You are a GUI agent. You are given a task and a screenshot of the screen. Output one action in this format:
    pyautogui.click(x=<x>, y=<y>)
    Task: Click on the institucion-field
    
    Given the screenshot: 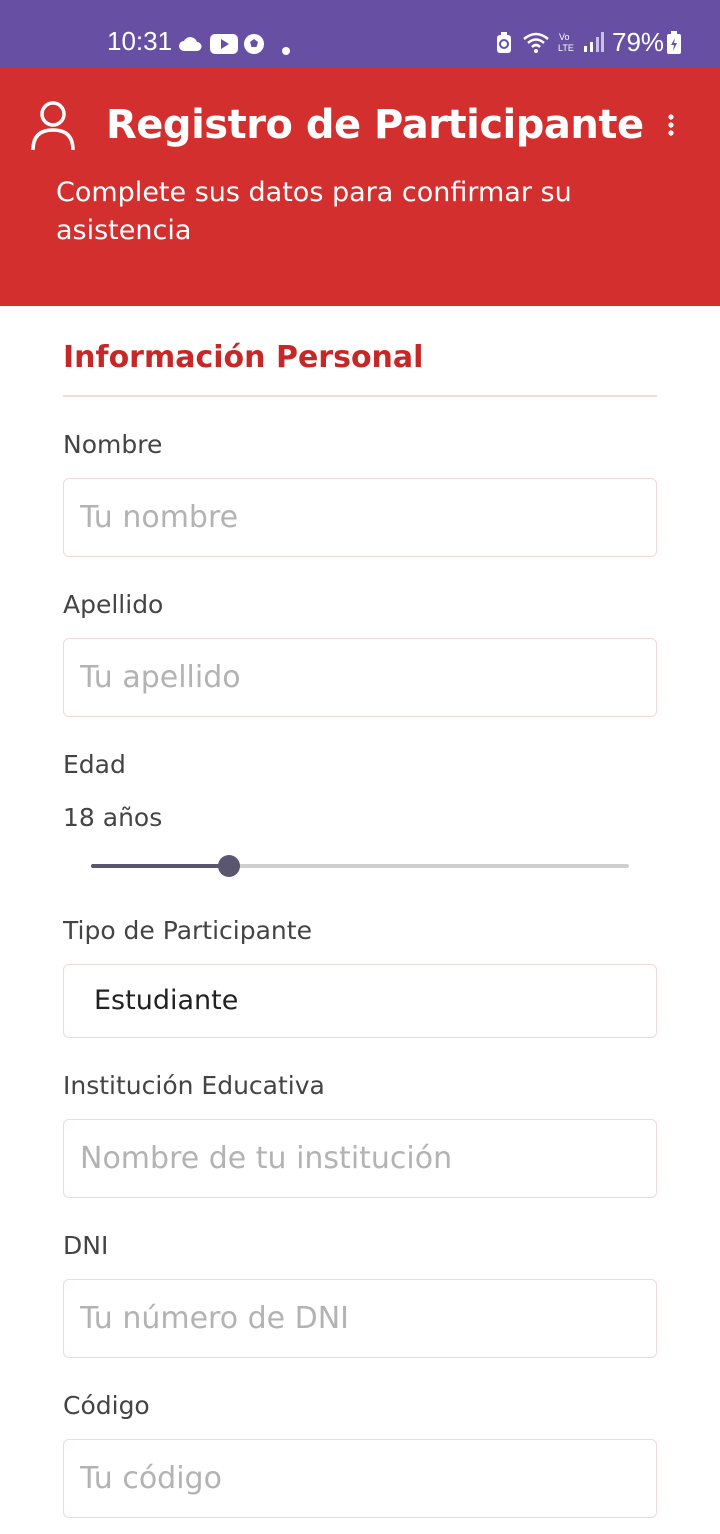 What is the action you would take?
    pyautogui.click(x=360, y=1158)
    